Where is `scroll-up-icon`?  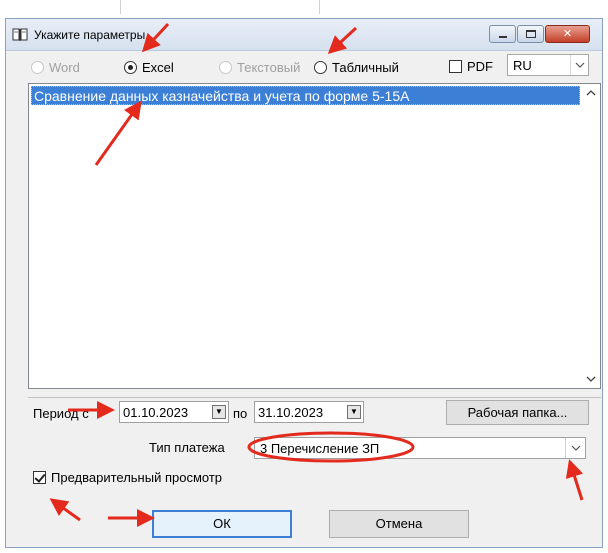 scroll-up-icon is located at coordinates (591, 93).